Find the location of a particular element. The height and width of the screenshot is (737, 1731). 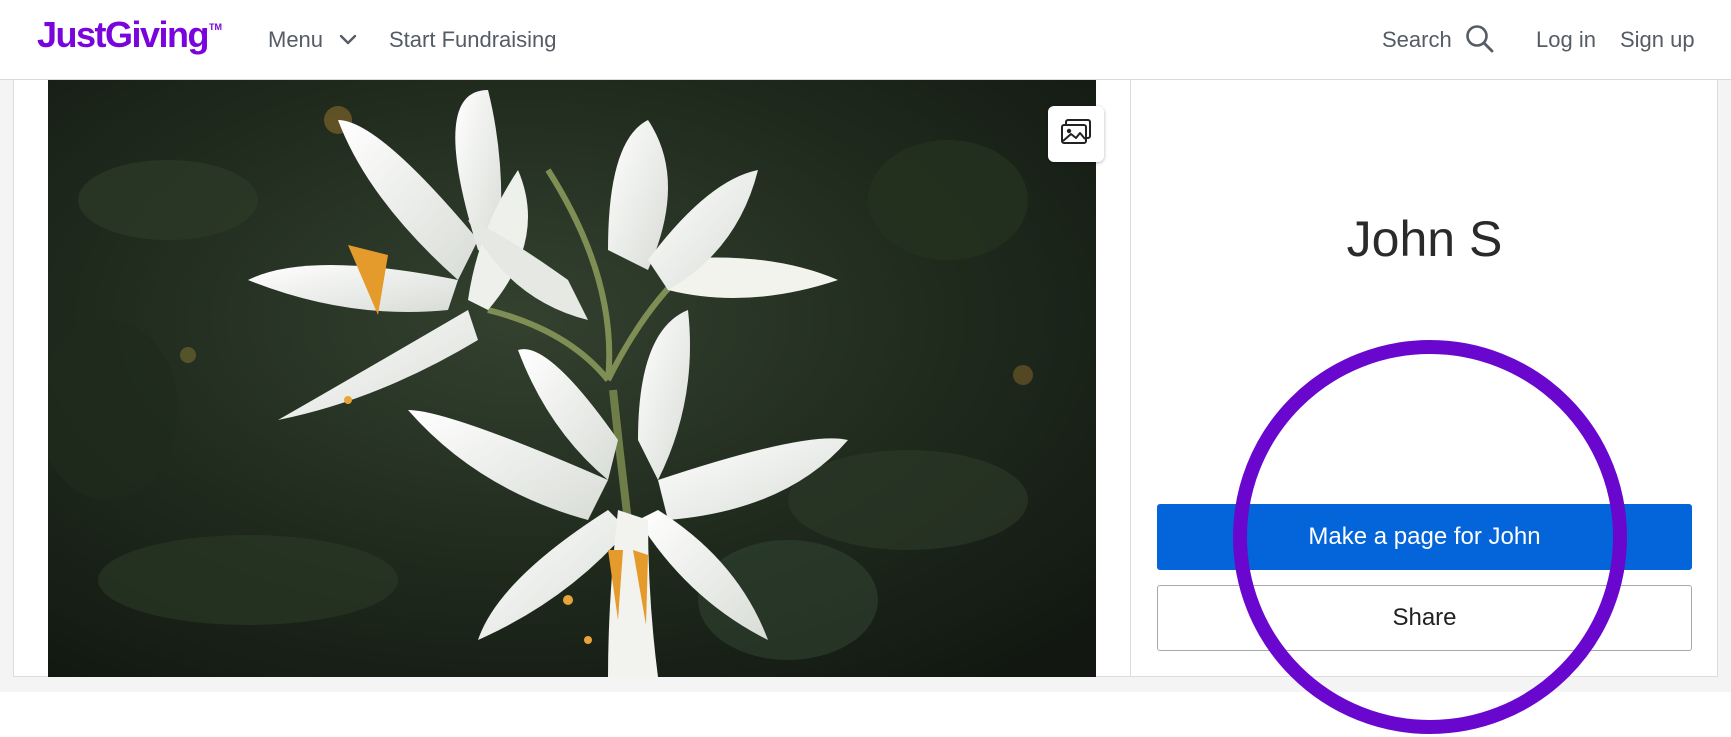

menu-button: Menu is located at coordinates (312, 40).